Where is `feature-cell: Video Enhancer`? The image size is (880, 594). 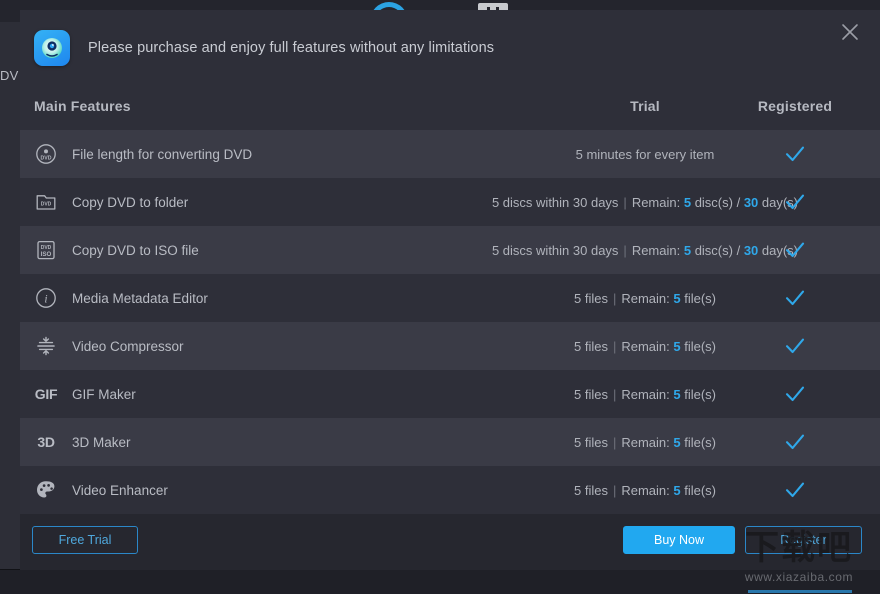
feature-cell: Video Enhancer is located at coordinates (101, 490).